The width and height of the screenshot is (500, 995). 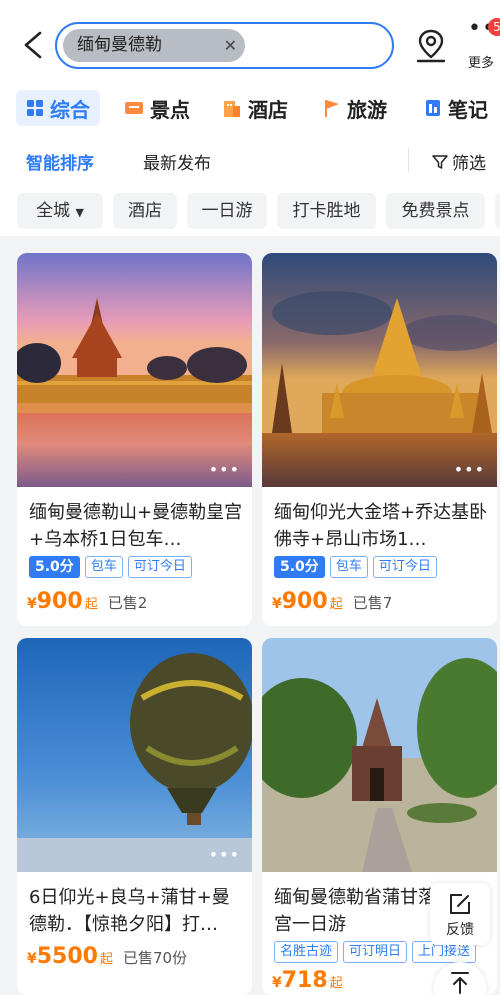 I want to click on bagan-temple-image, so click(x=379, y=755).